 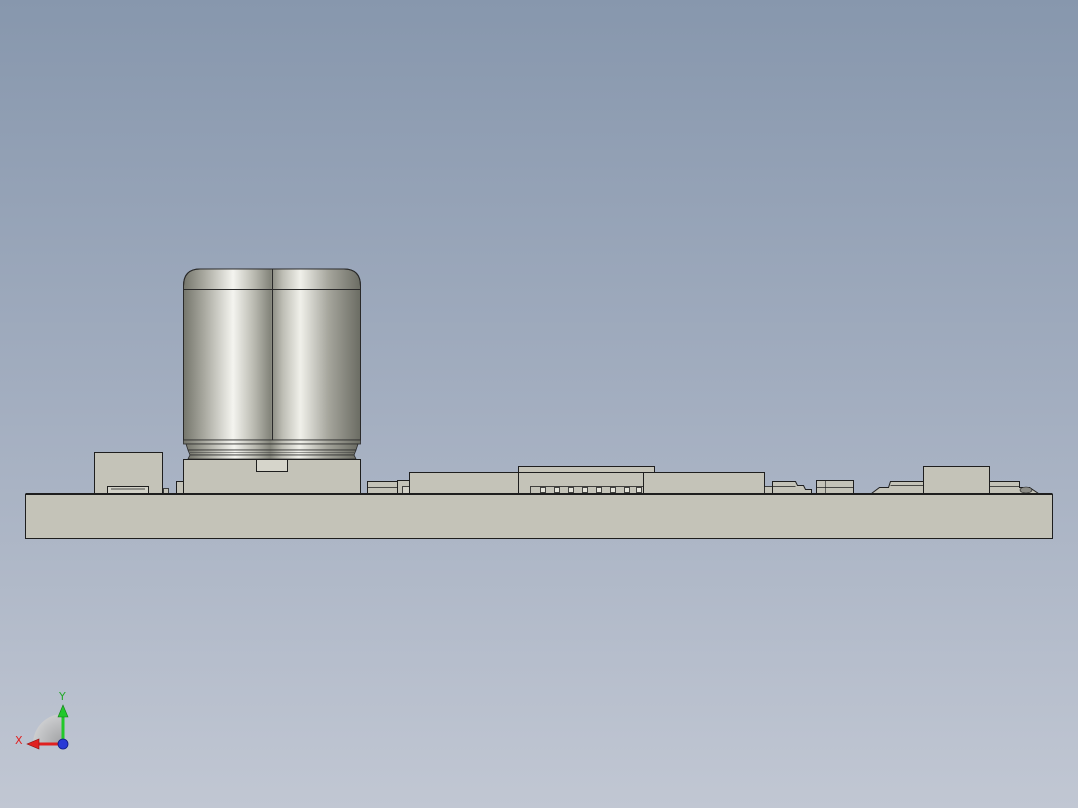 I want to click on pin-header, so click(x=586, y=480).